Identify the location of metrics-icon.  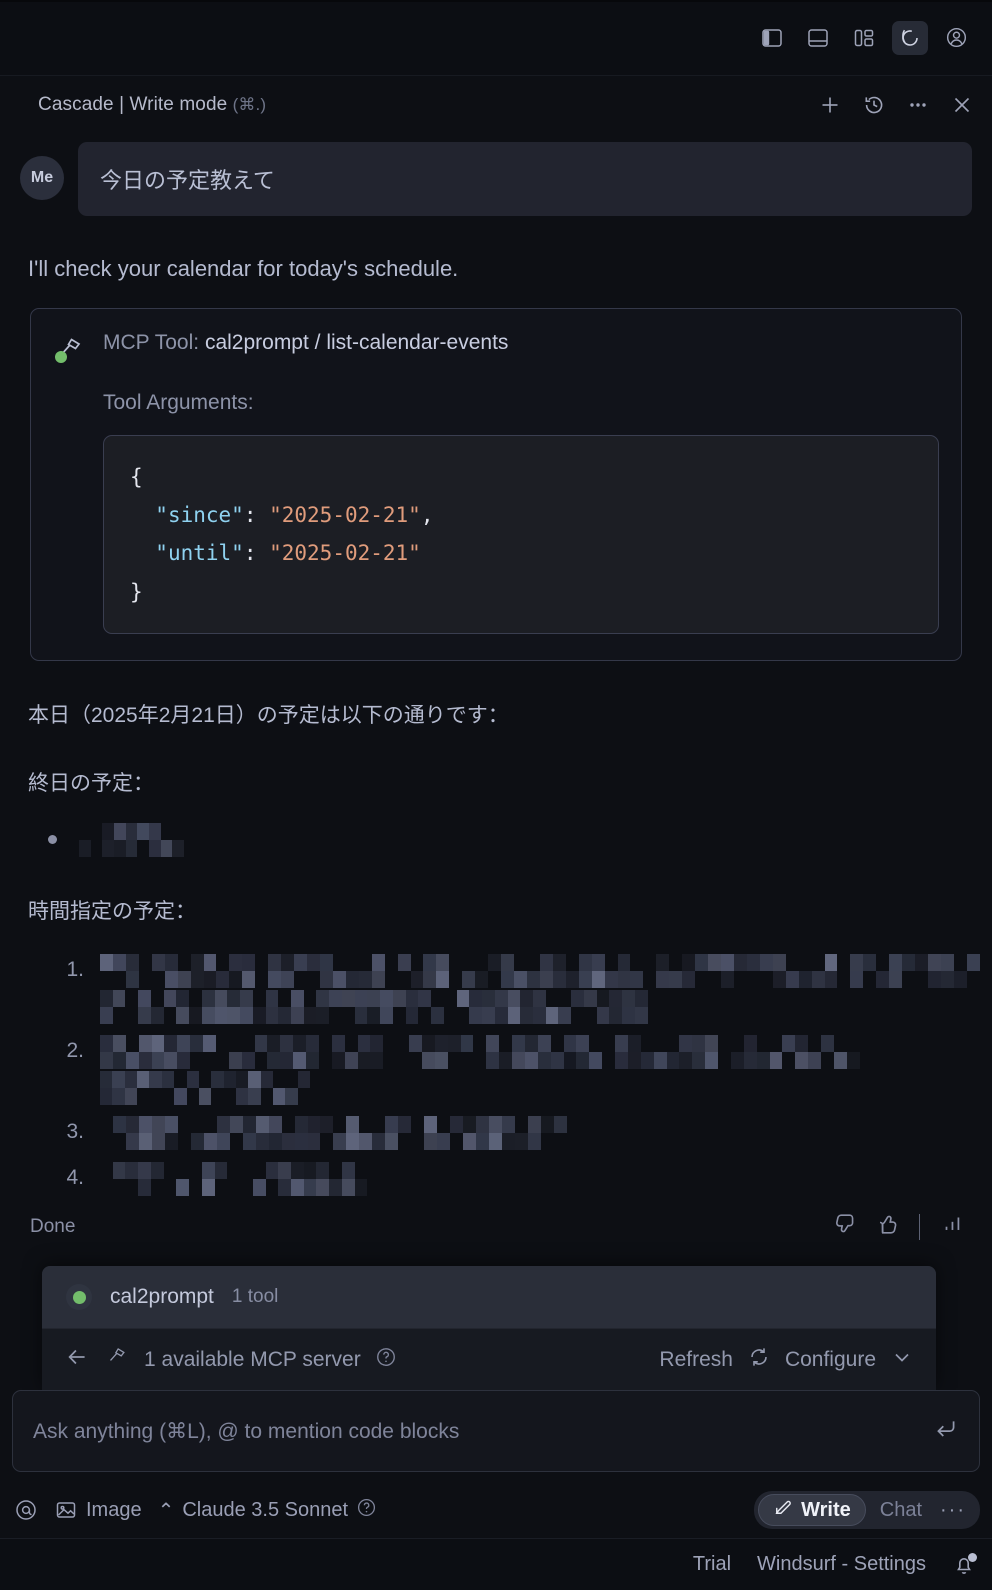
(953, 1227).